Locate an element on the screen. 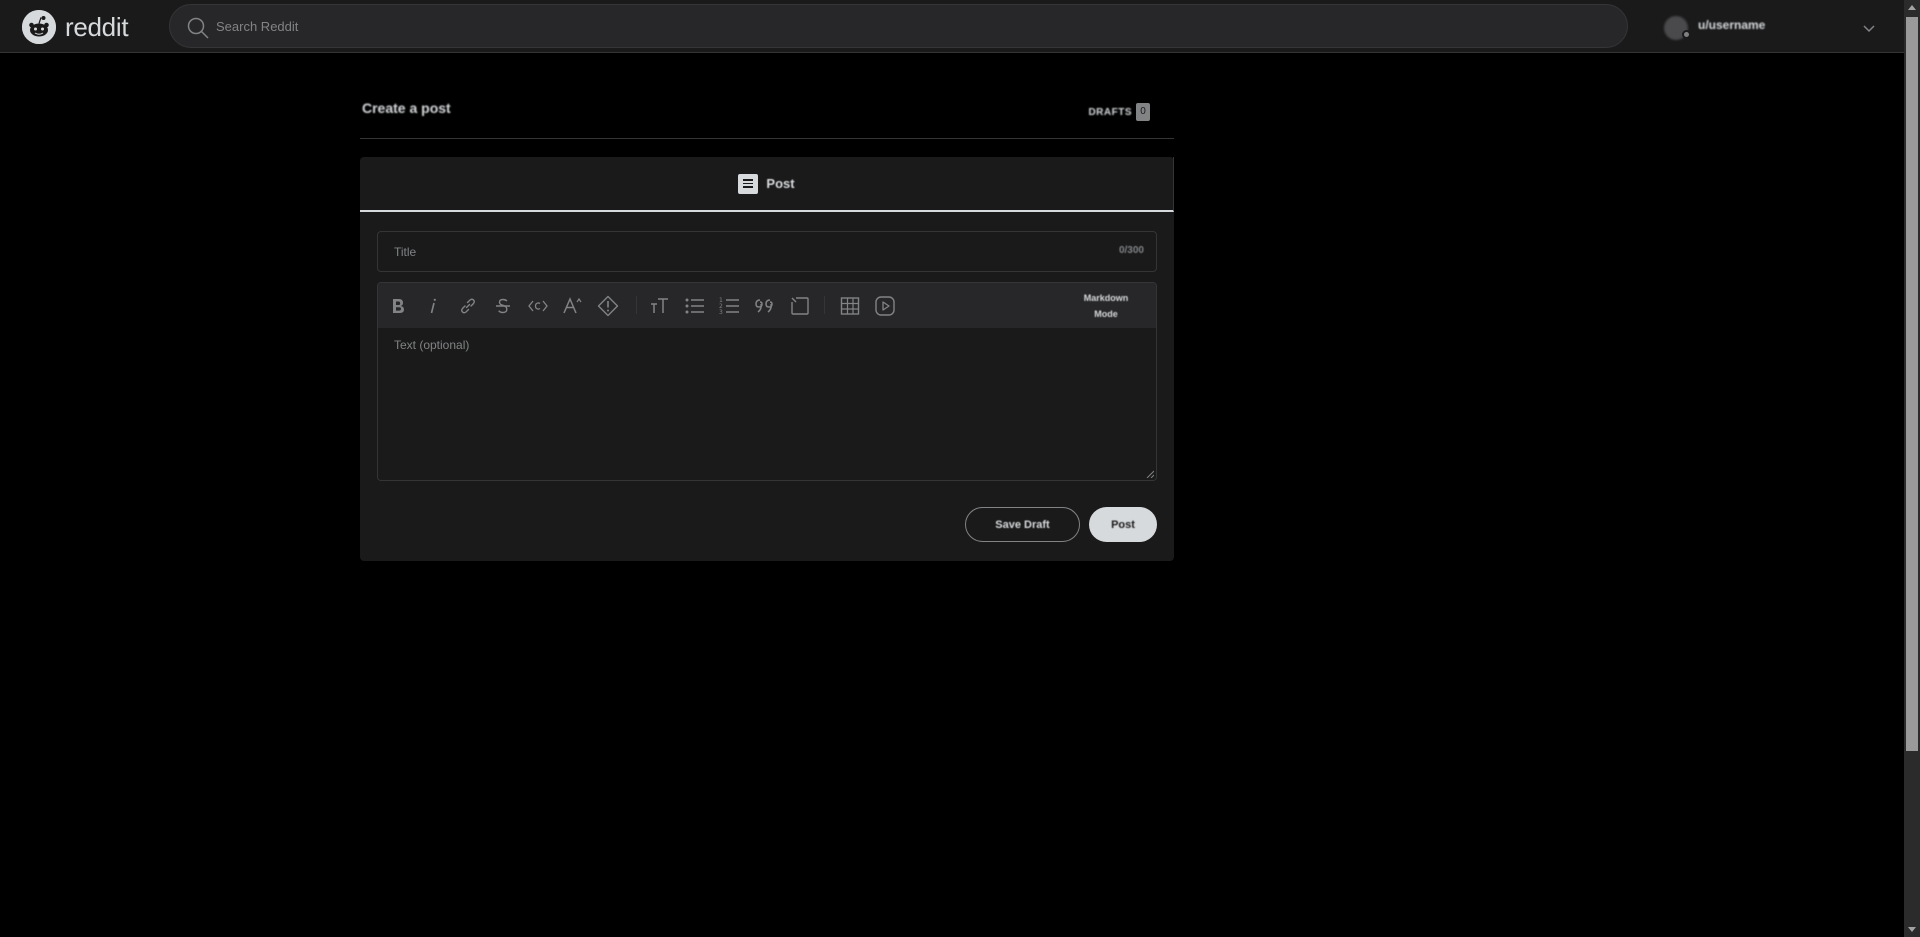 The image size is (1920, 937). post-button-label: Post is located at coordinates (1123, 524).